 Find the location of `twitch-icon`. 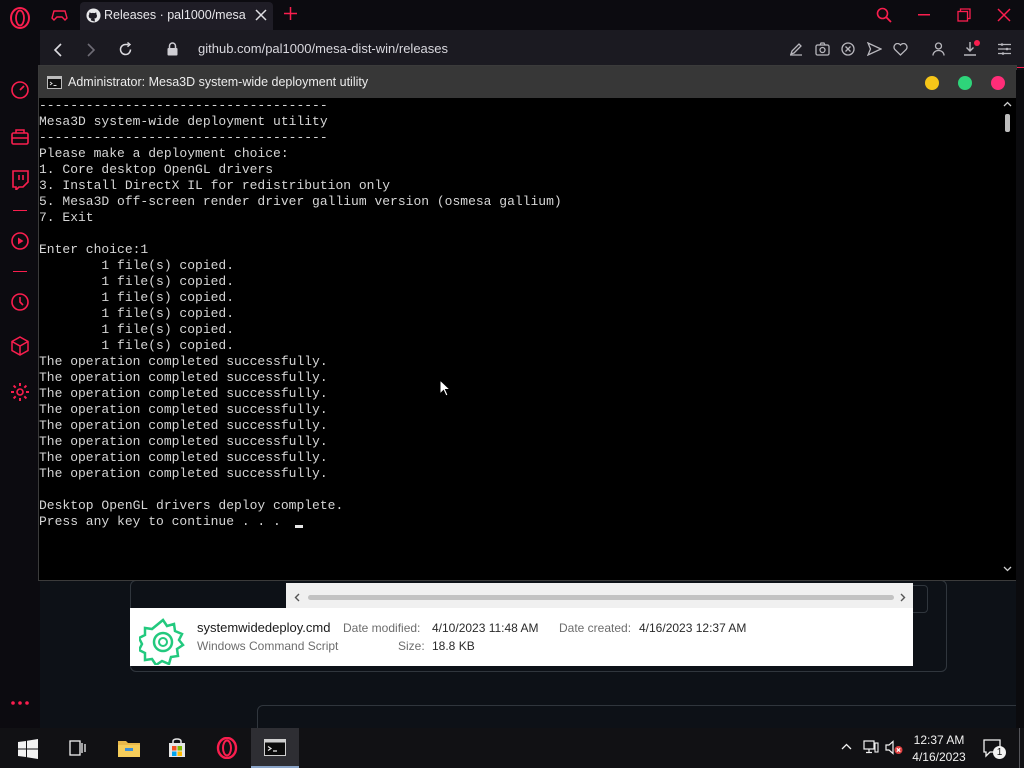

twitch-icon is located at coordinates (20, 180).